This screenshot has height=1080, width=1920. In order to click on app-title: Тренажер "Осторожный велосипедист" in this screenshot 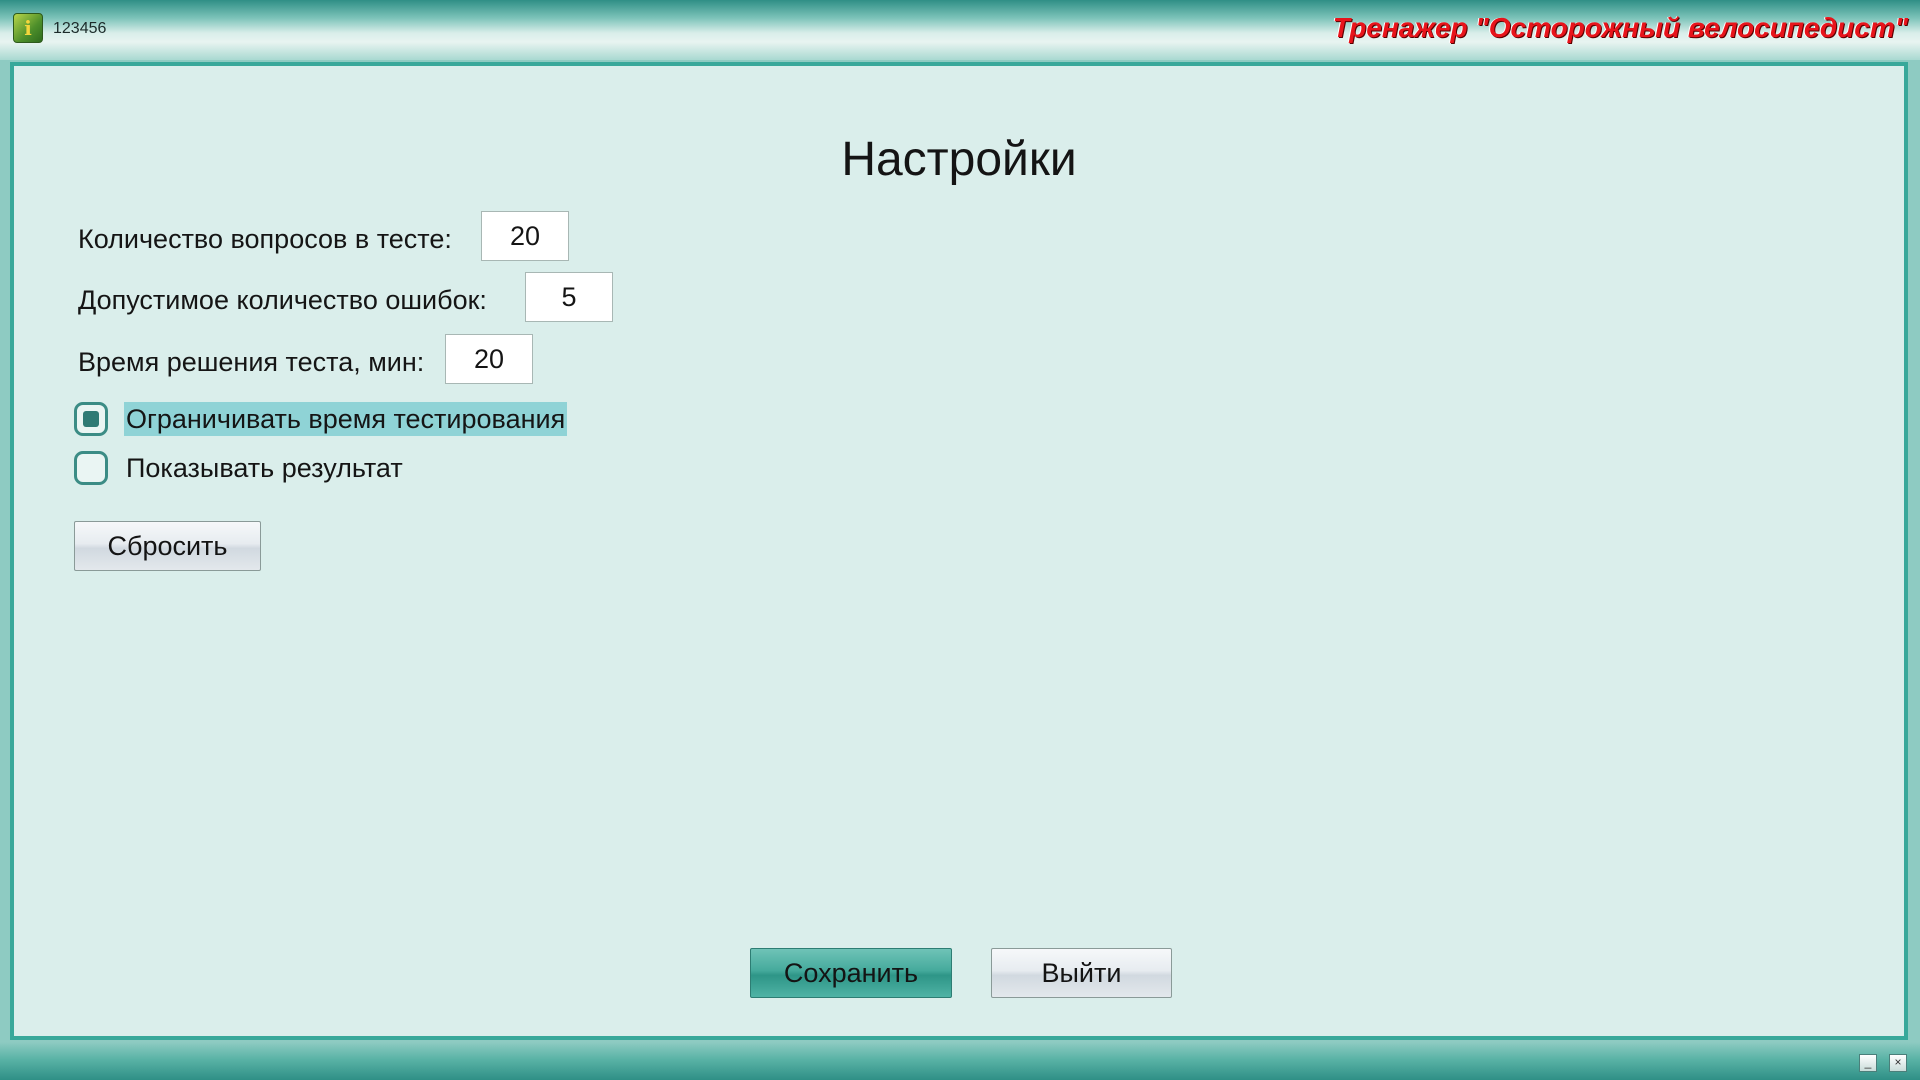, I will do `click(1620, 27)`.